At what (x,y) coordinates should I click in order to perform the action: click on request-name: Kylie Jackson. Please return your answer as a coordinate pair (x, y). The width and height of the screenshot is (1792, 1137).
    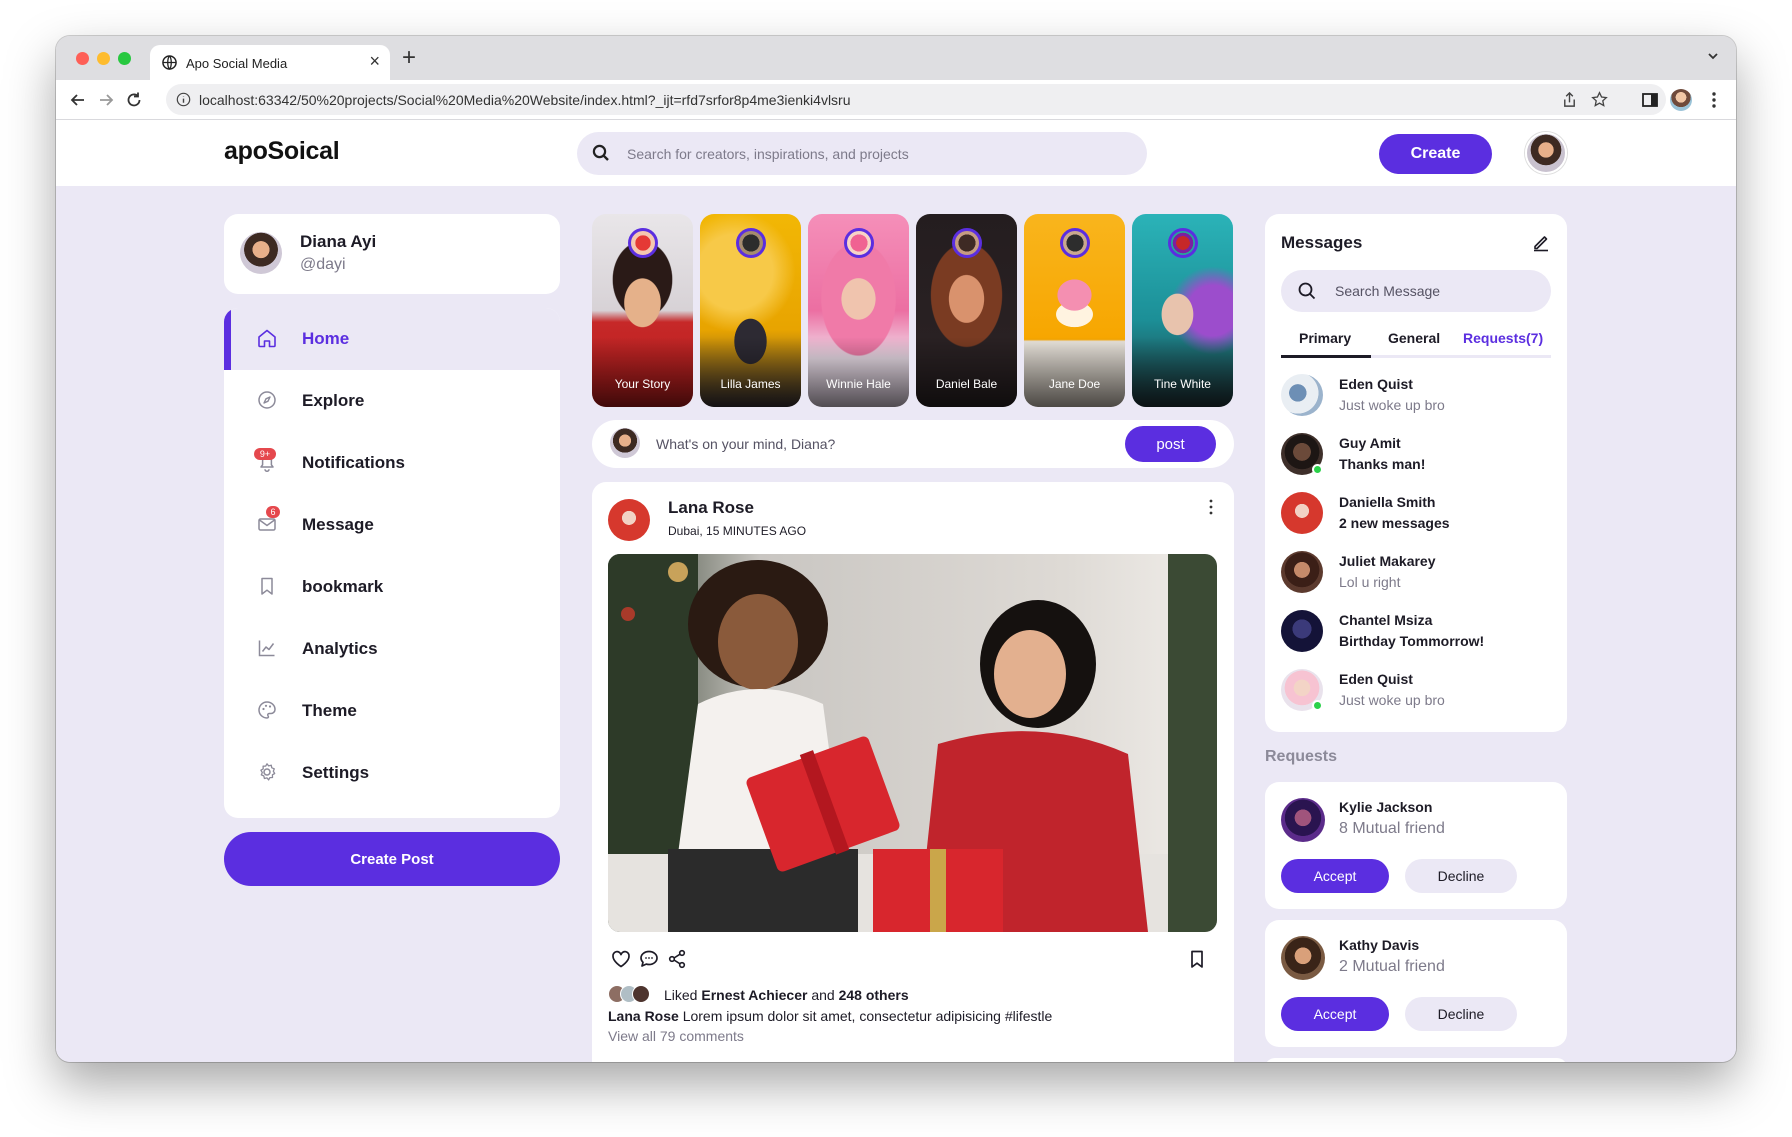
    Looking at the image, I should click on (1385, 807).